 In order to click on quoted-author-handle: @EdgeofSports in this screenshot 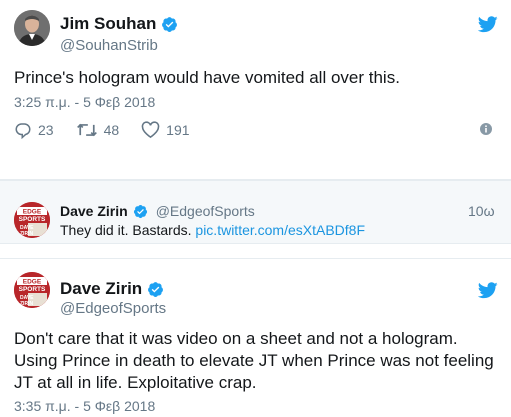, I will do `click(205, 211)`.